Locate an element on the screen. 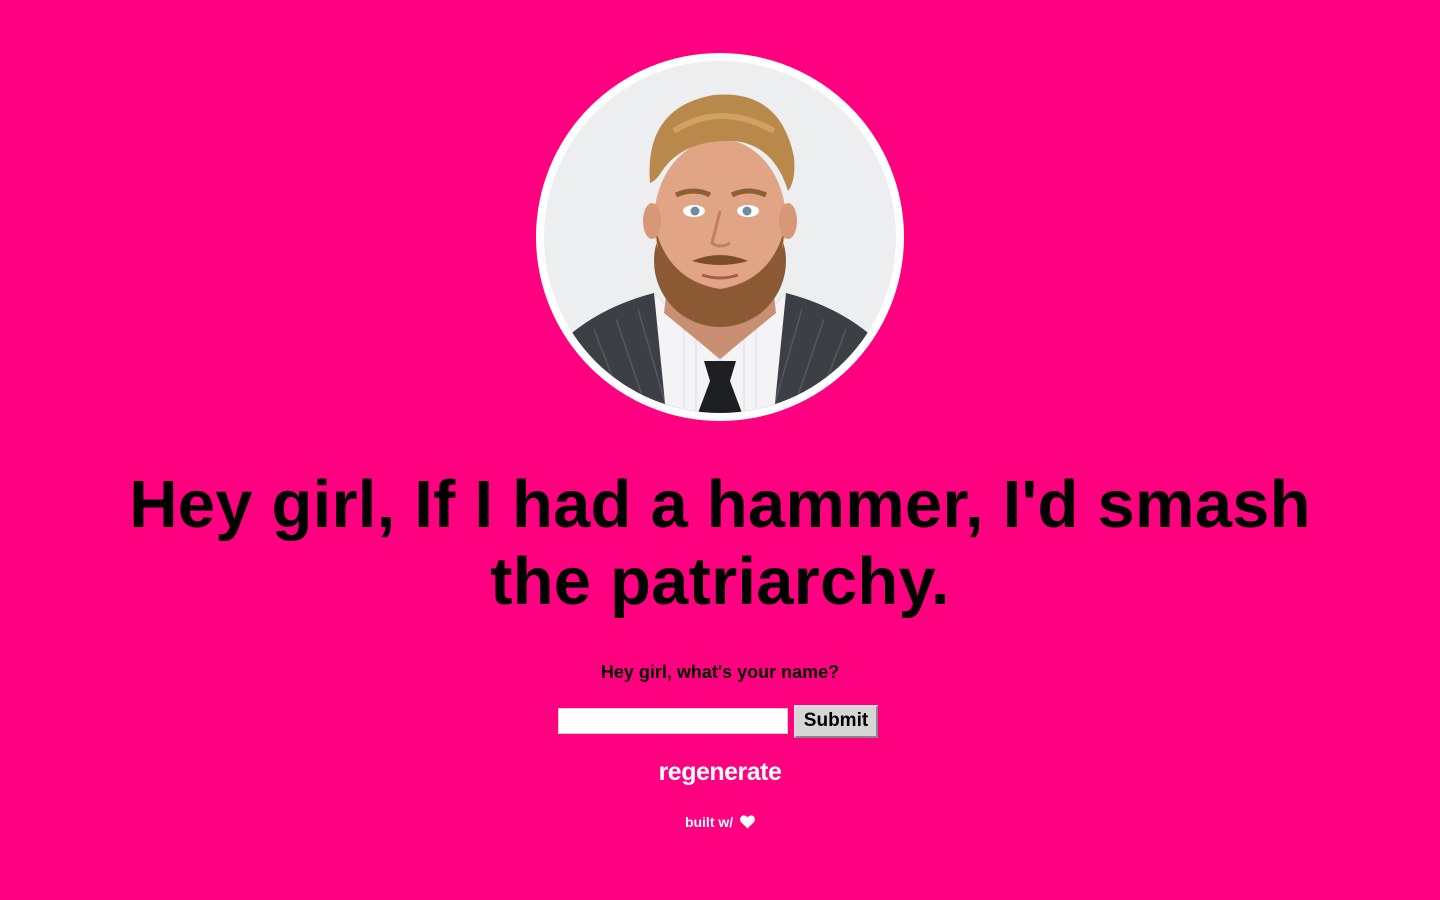  name-form: Submit is located at coordinates (720, 721).